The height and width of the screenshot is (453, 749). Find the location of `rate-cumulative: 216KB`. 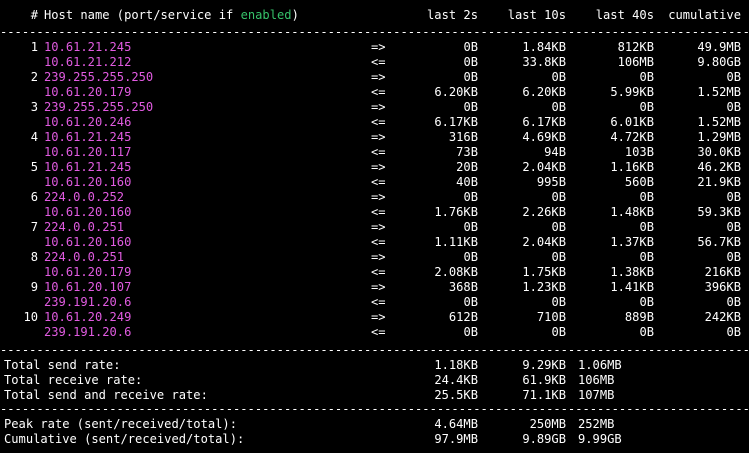

rate-cumulative: 216KB is located at coordinates (722, 272).